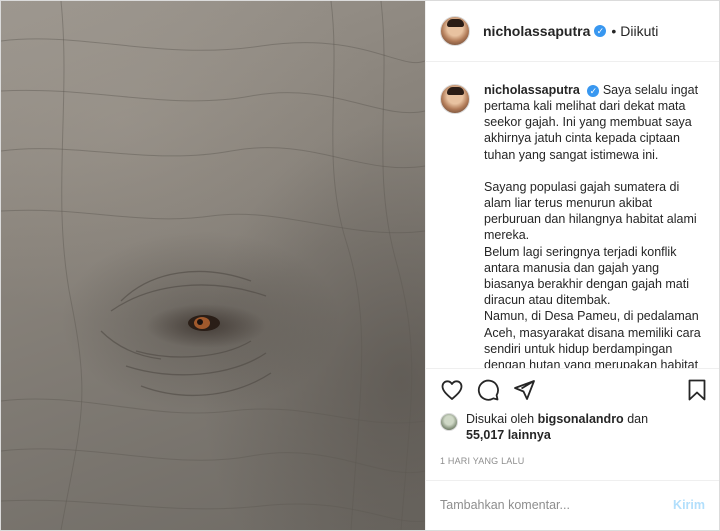  What do you see at coordinates (508, 435) in the screenshot?
I see `likes-count: 55,017 lainnya` at bounding box center [508, 435].